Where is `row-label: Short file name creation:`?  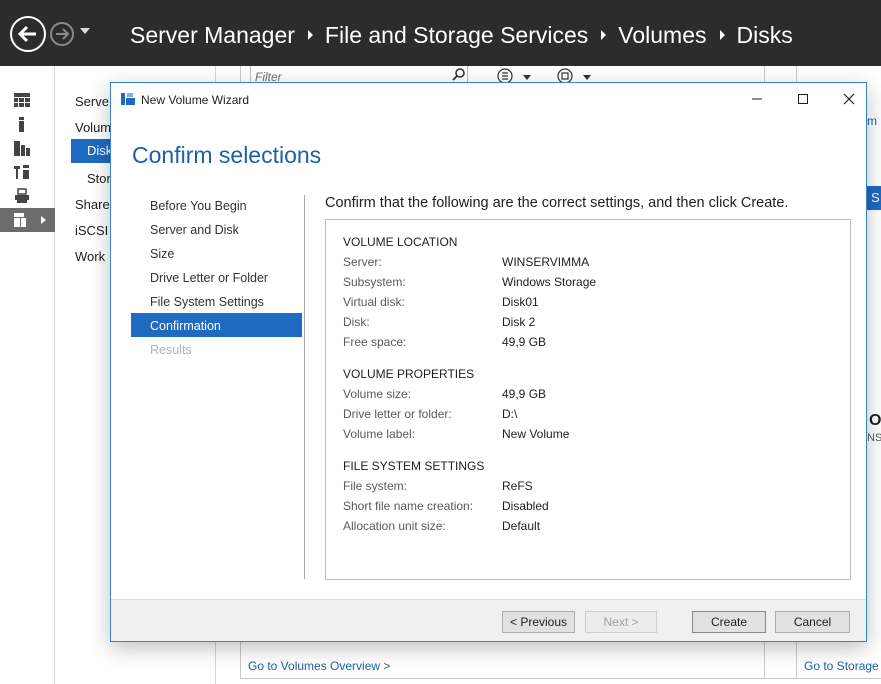 row-label: Short file name creation: is located at coordinates (408, 506).